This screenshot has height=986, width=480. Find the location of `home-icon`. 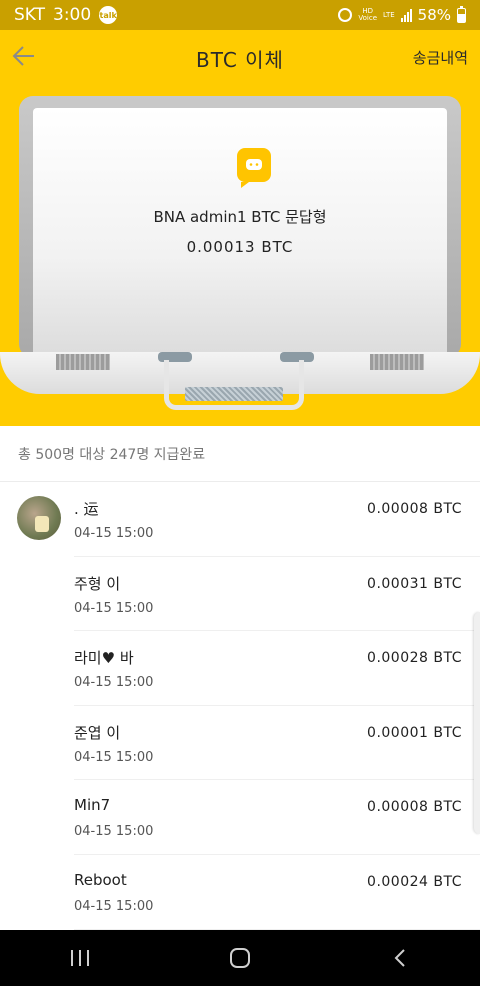

home-icon is located at coordinates (240, 958).